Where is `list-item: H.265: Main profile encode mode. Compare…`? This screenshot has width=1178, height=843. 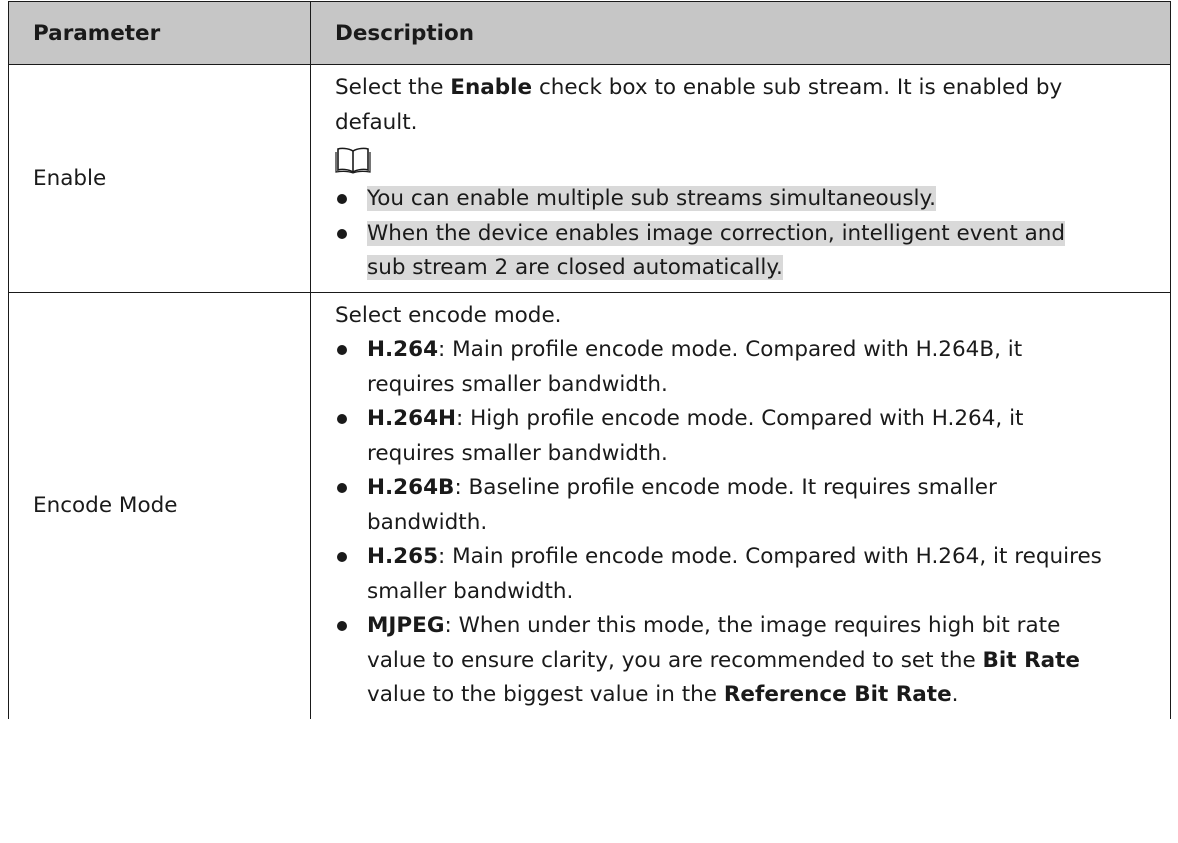
list-item: H.265: Main profile encode mode. Compare… is located at coordinates (743, 574).